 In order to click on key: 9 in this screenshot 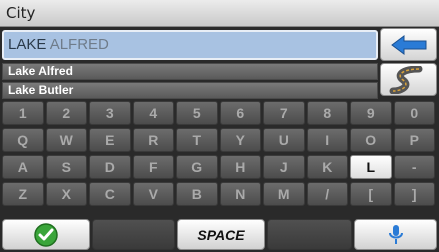, I will do `click(371, 113)`.